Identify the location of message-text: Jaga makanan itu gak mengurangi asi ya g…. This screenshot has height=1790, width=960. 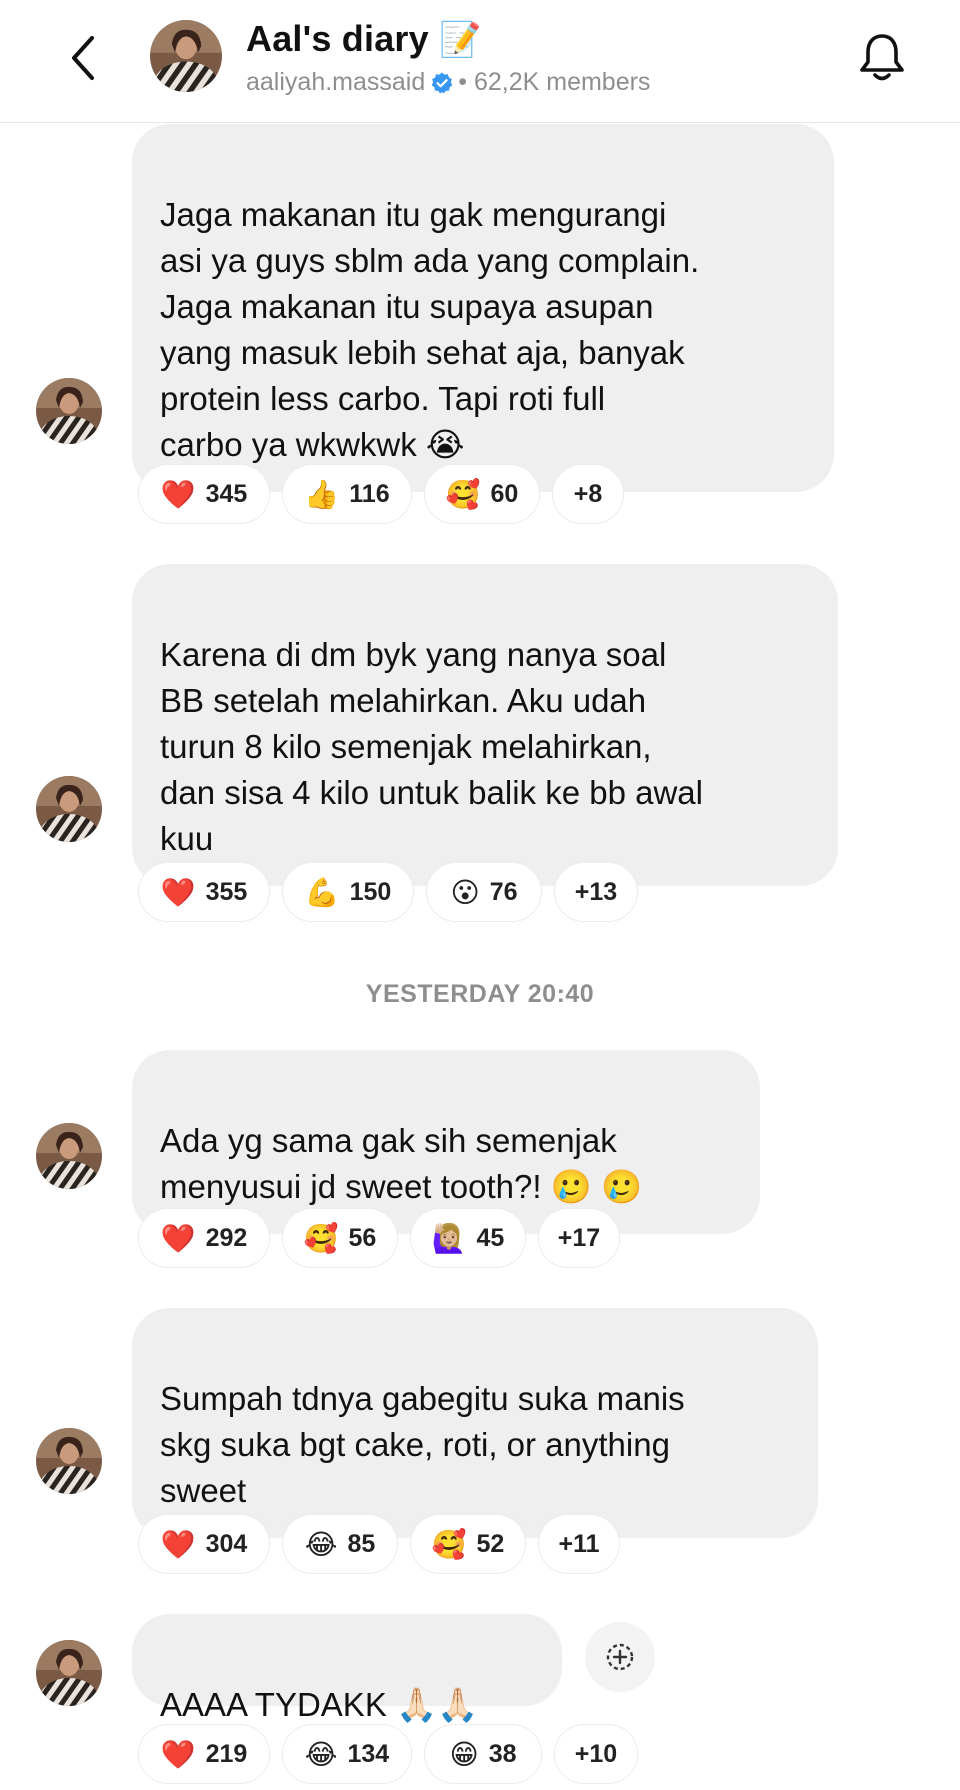
(430, 329).